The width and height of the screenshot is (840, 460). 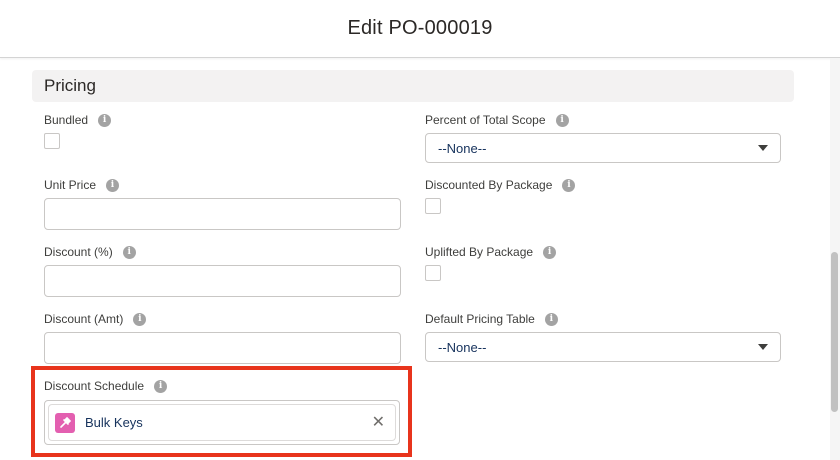 What do you see at coordinates (433, 273) in the screenshot?
I see `uplifted-by-package-checkbox` at bounding box center [433, 273].